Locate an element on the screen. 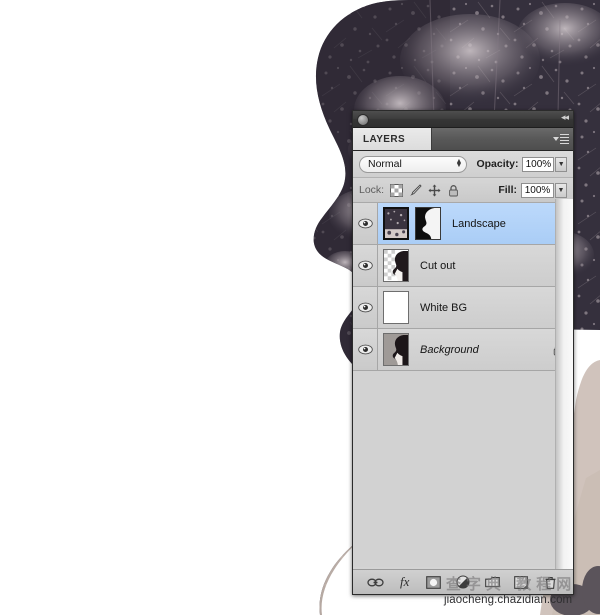 This screenshot has width=600, height=615. table-row: Cut out is located at coordinates (463, 266).